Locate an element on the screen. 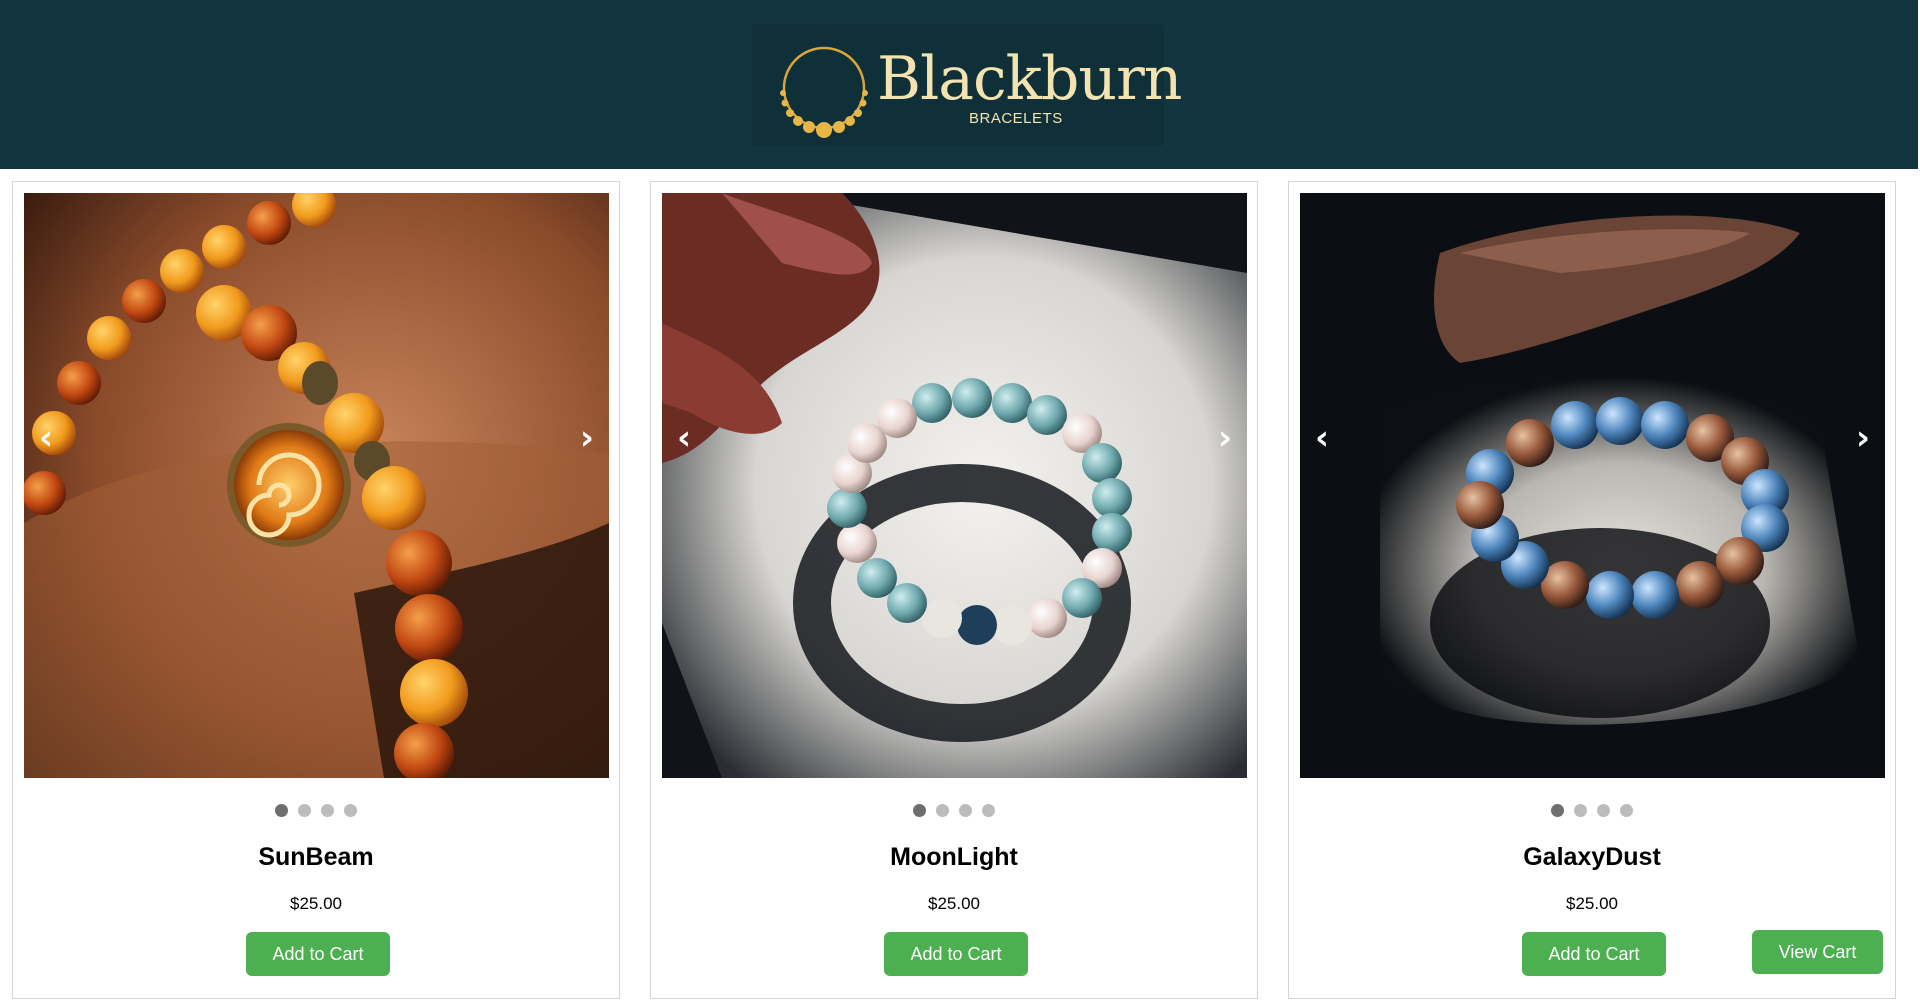 The width and height of the screenshot is (1920, 1008). product-name: GalaxyDust is located at coordinates (1592, 857).